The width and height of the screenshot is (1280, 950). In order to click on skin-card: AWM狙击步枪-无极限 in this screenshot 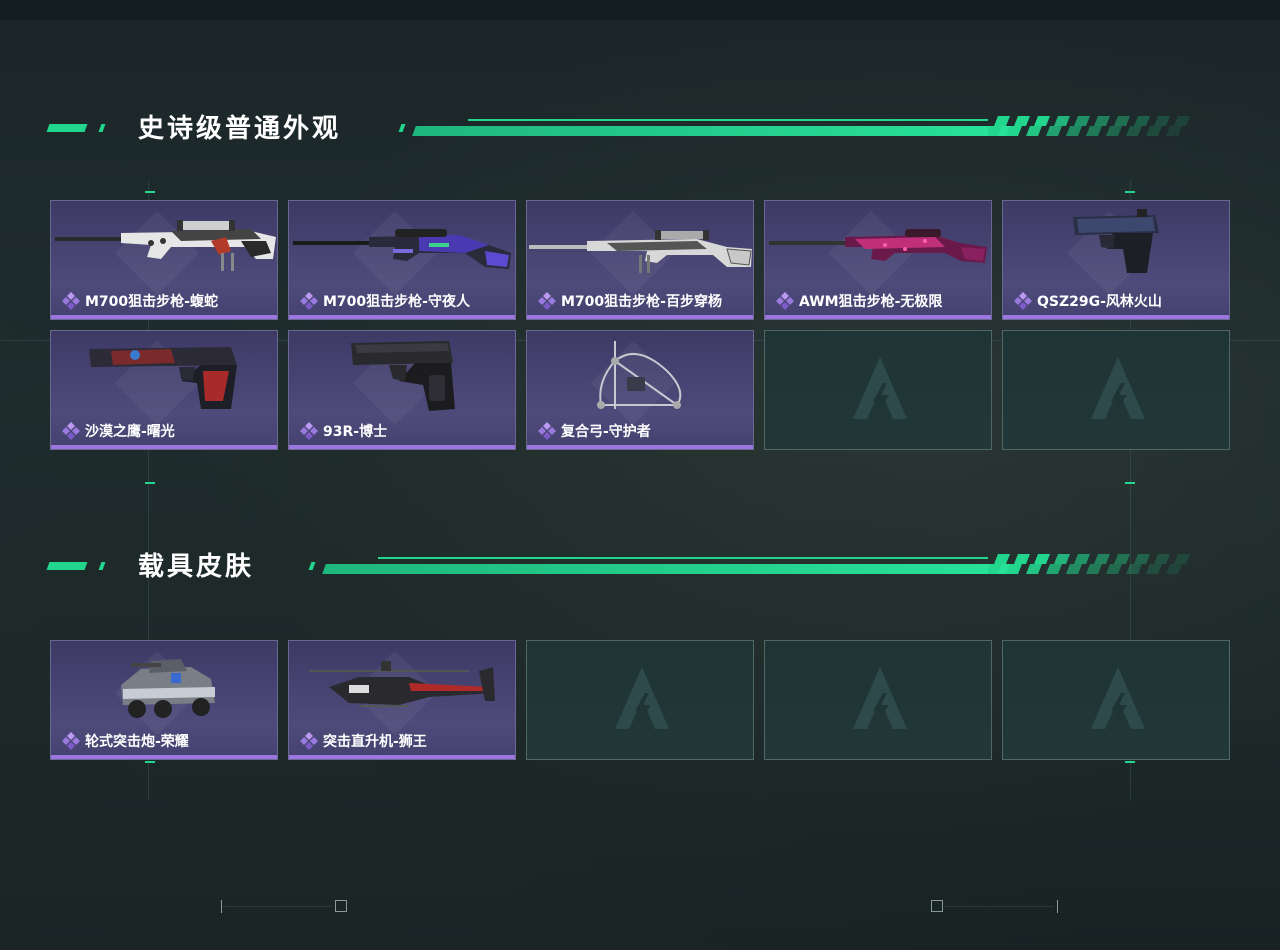, I will do `click(878, 260)`.